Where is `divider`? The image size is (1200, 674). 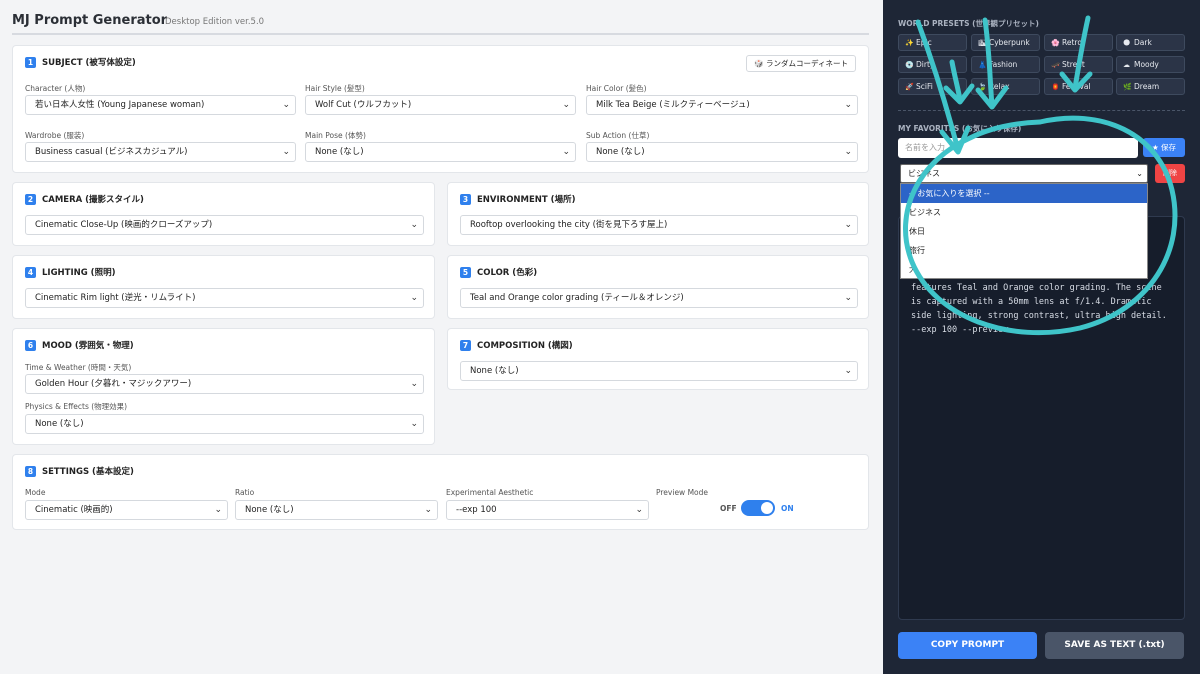
divider is located at coordinates (1041, 110).